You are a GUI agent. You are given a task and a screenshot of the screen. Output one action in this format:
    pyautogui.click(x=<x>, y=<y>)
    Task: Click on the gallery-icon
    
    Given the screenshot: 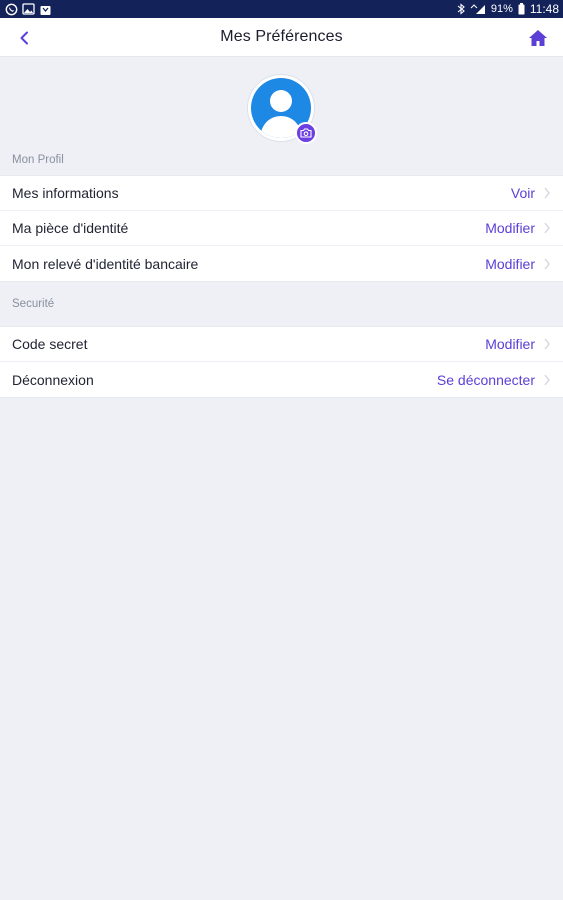 What is the action you would take?
    pyautogui.click(x=28, y=9)
    